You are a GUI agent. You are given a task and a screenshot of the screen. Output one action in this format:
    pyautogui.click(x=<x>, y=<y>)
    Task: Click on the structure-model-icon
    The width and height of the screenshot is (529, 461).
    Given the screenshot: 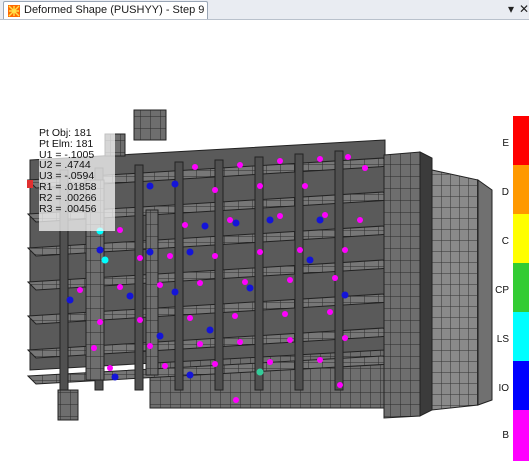 What is the action you would take?
    pyautogui.click(x=14, y=11)
    